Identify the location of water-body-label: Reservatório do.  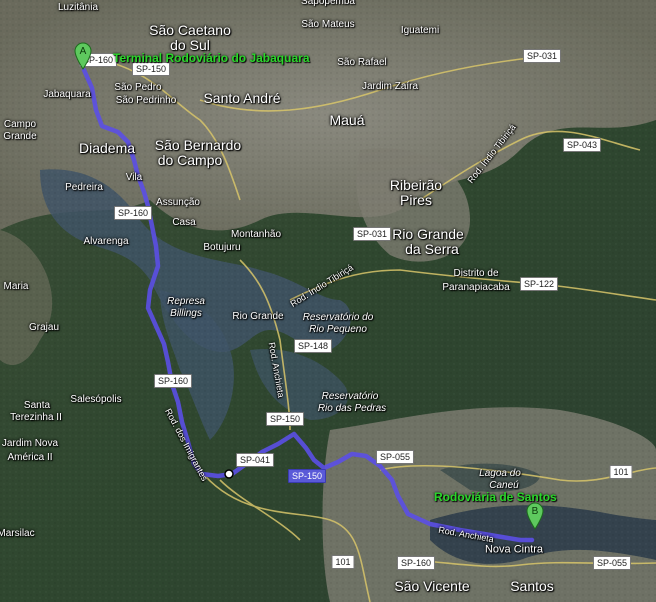
(338, 317).